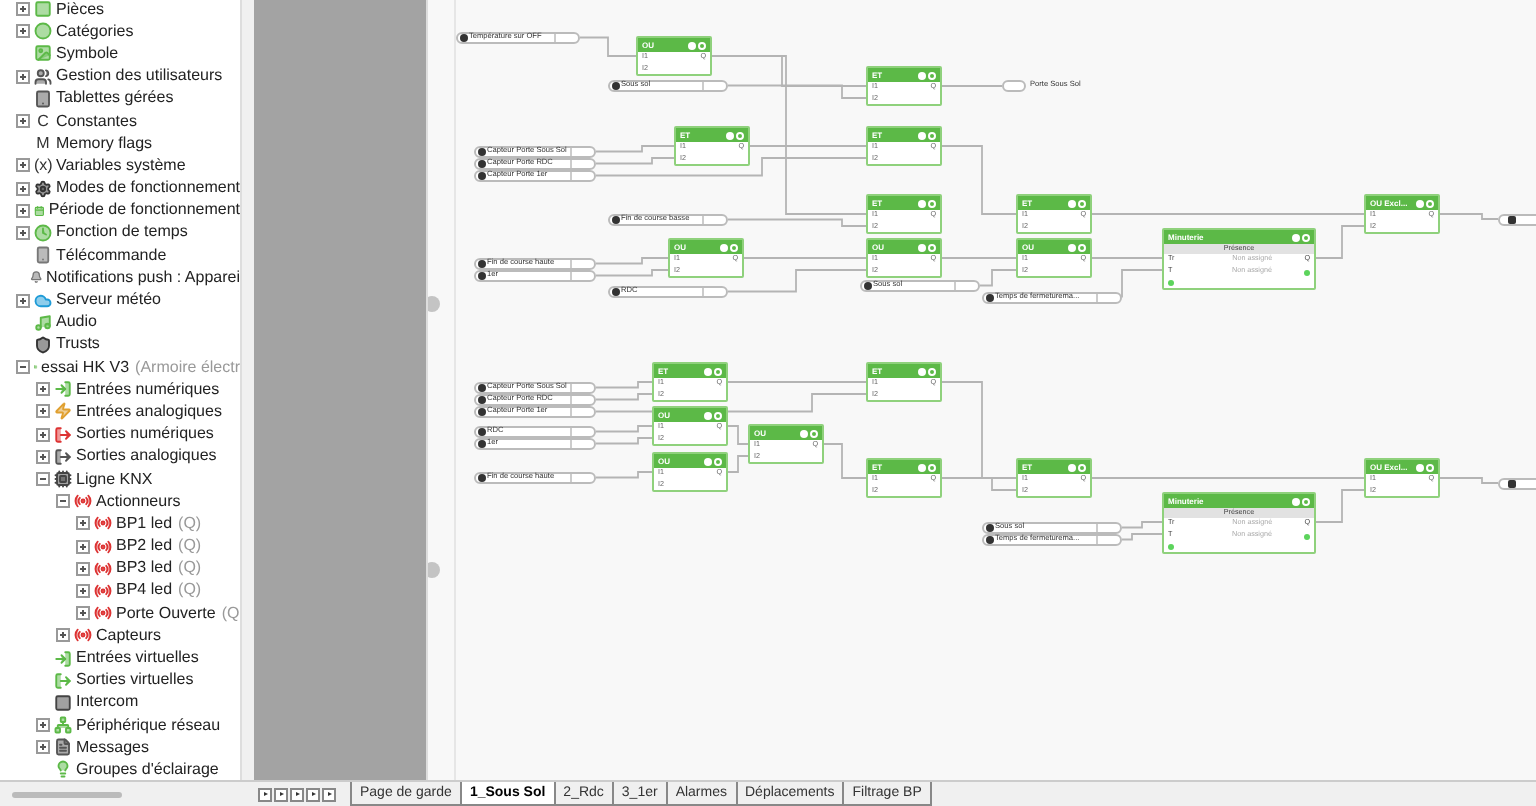 The image size is (1536, 806). What do you see at coordinates (67, 794) in the screenshot?
I see `scrollbar-thumb` at bounding box center [67, 794].